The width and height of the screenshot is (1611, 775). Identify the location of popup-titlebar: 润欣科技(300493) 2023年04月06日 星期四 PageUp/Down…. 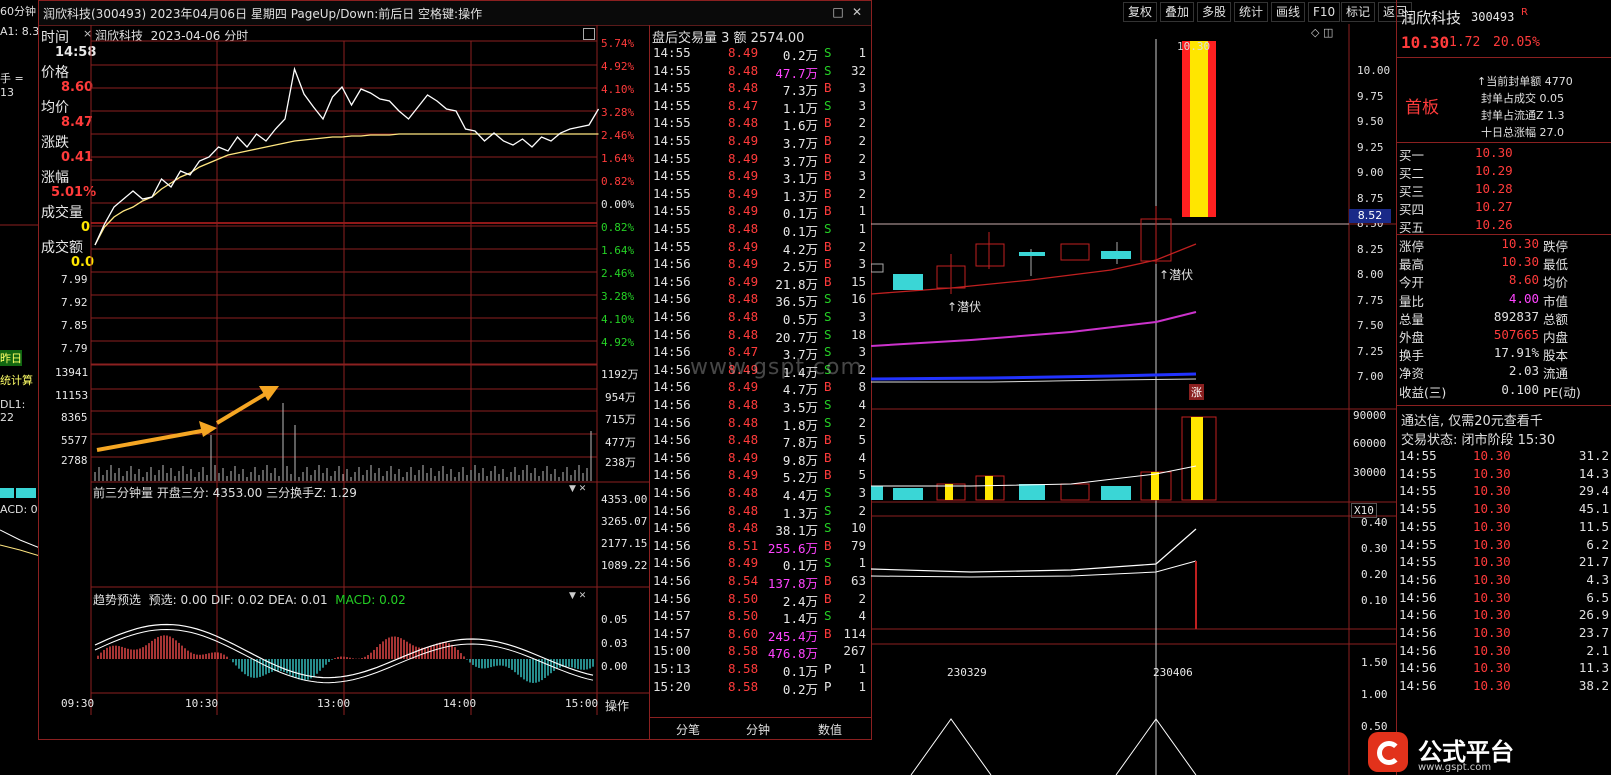
(455, 13).